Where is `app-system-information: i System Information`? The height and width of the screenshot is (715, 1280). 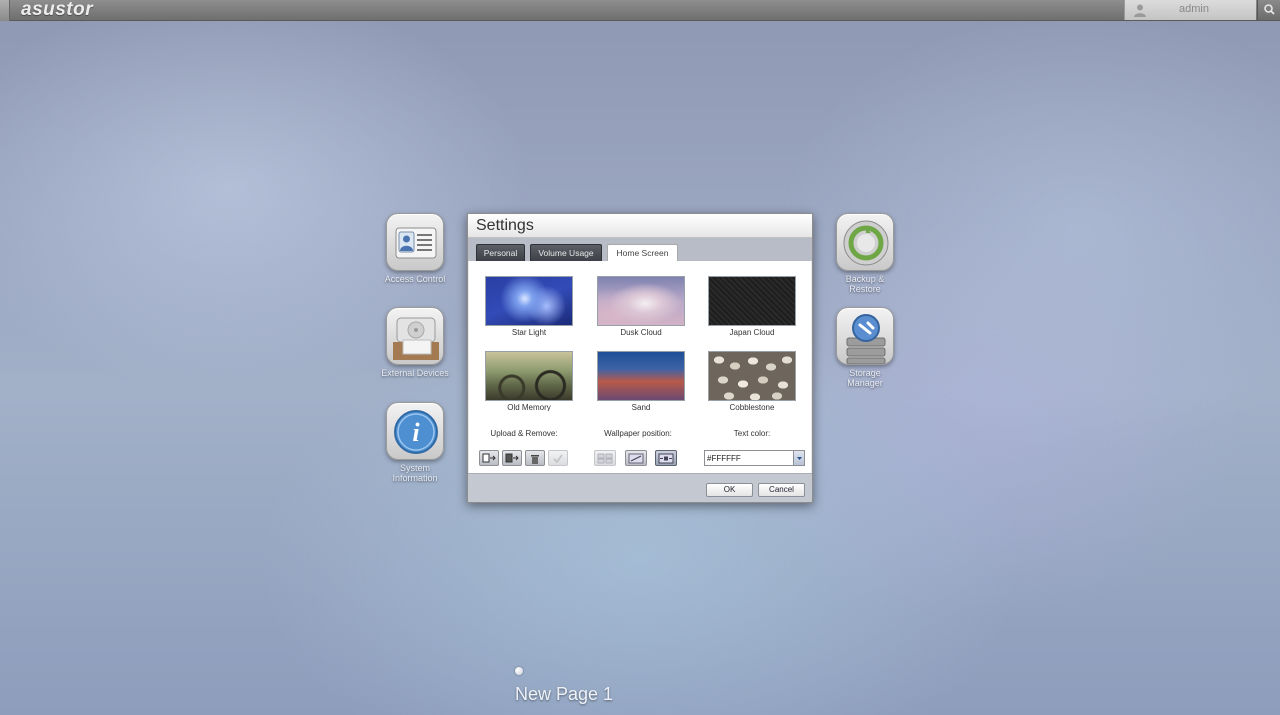
app-system-information: i System Information is located at coordinates (415, 442).